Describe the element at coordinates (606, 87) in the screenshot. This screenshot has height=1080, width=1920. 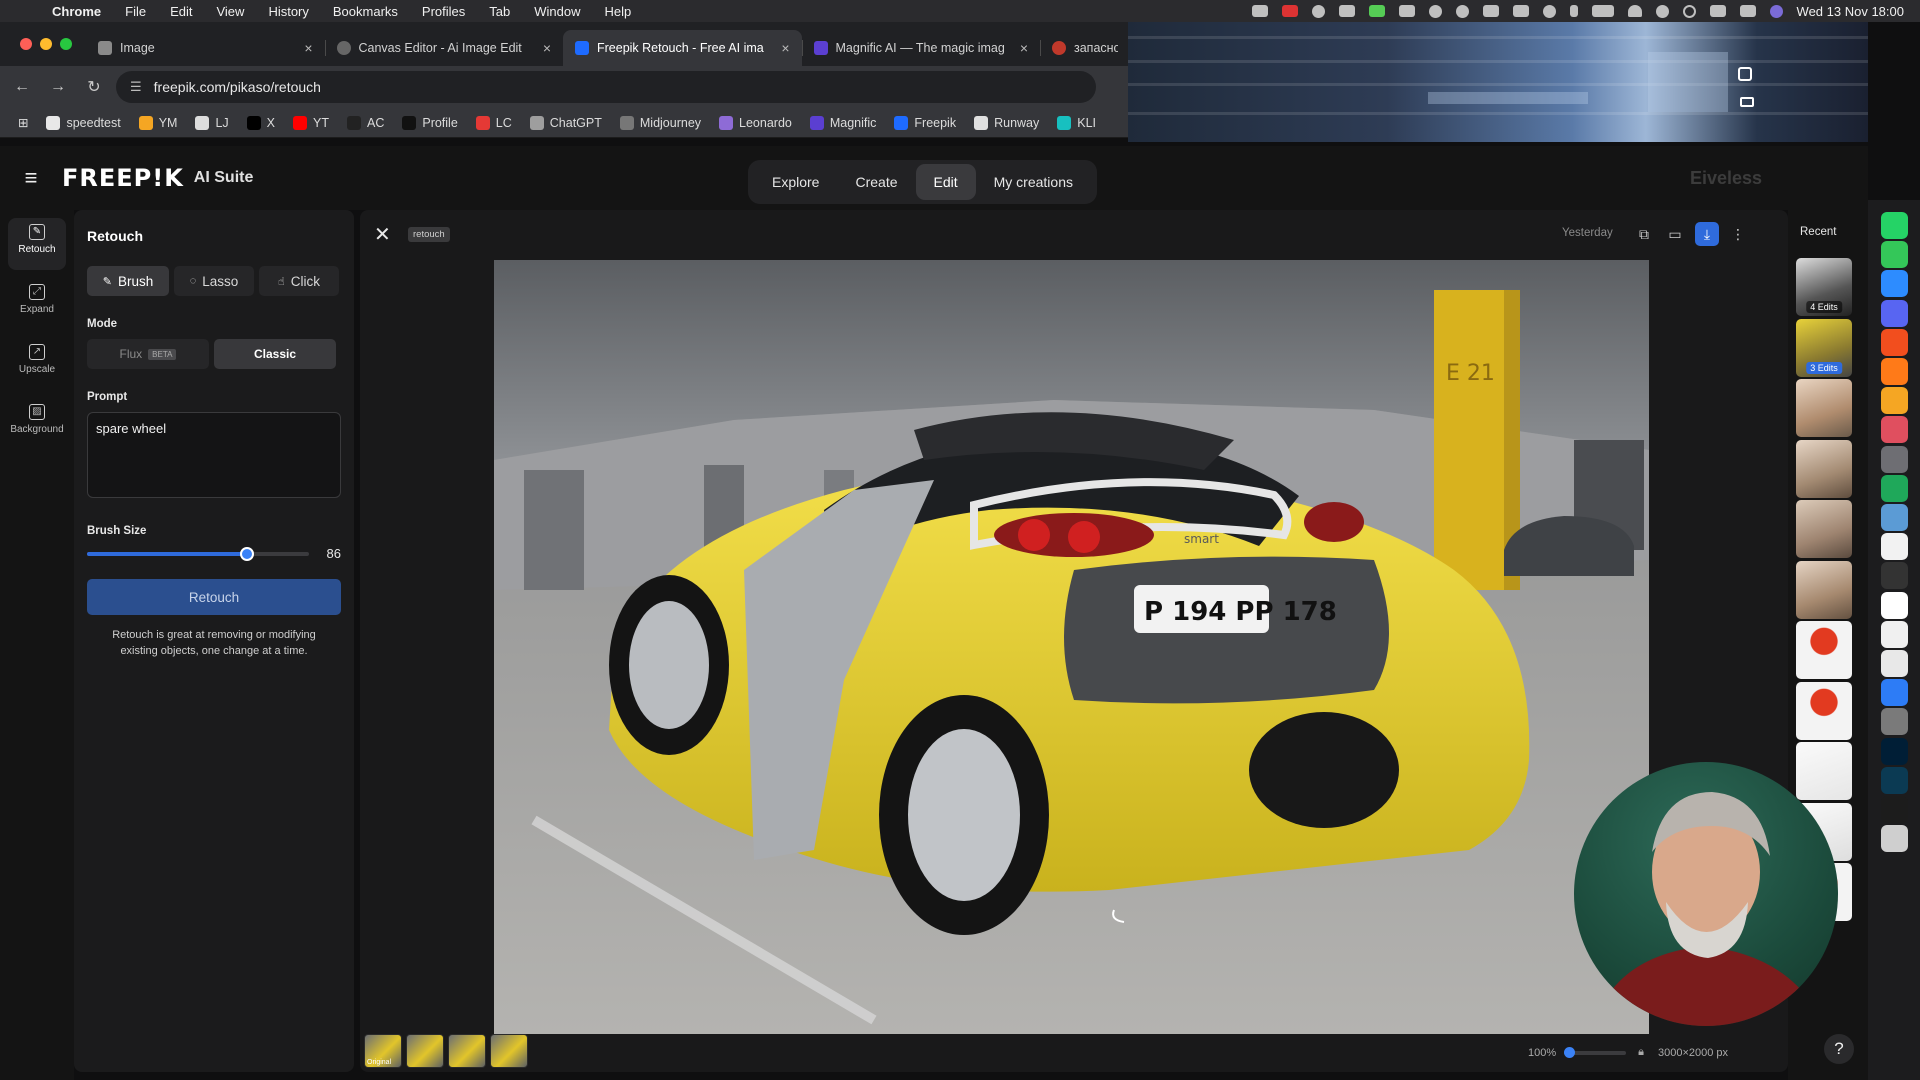
I see `address-bar: ☰ freepik.com/pikaso/retouch` at that location.